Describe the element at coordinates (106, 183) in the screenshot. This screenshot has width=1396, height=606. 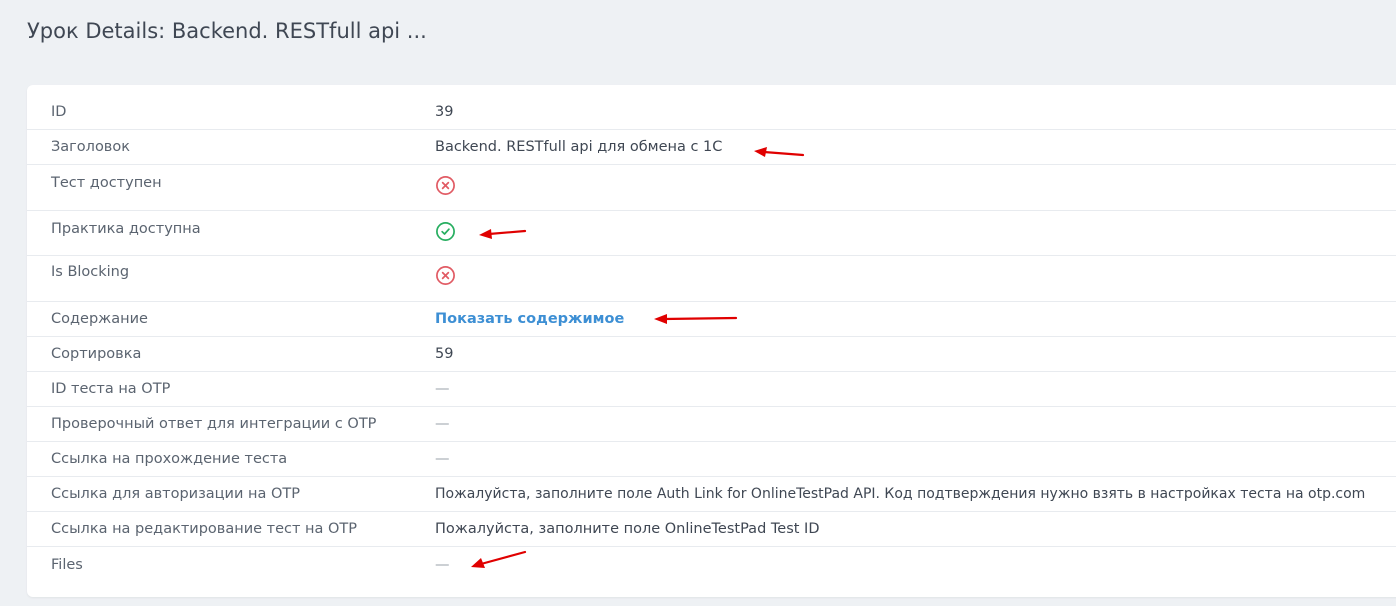
I see `row-label: Тест доступен` at that location.